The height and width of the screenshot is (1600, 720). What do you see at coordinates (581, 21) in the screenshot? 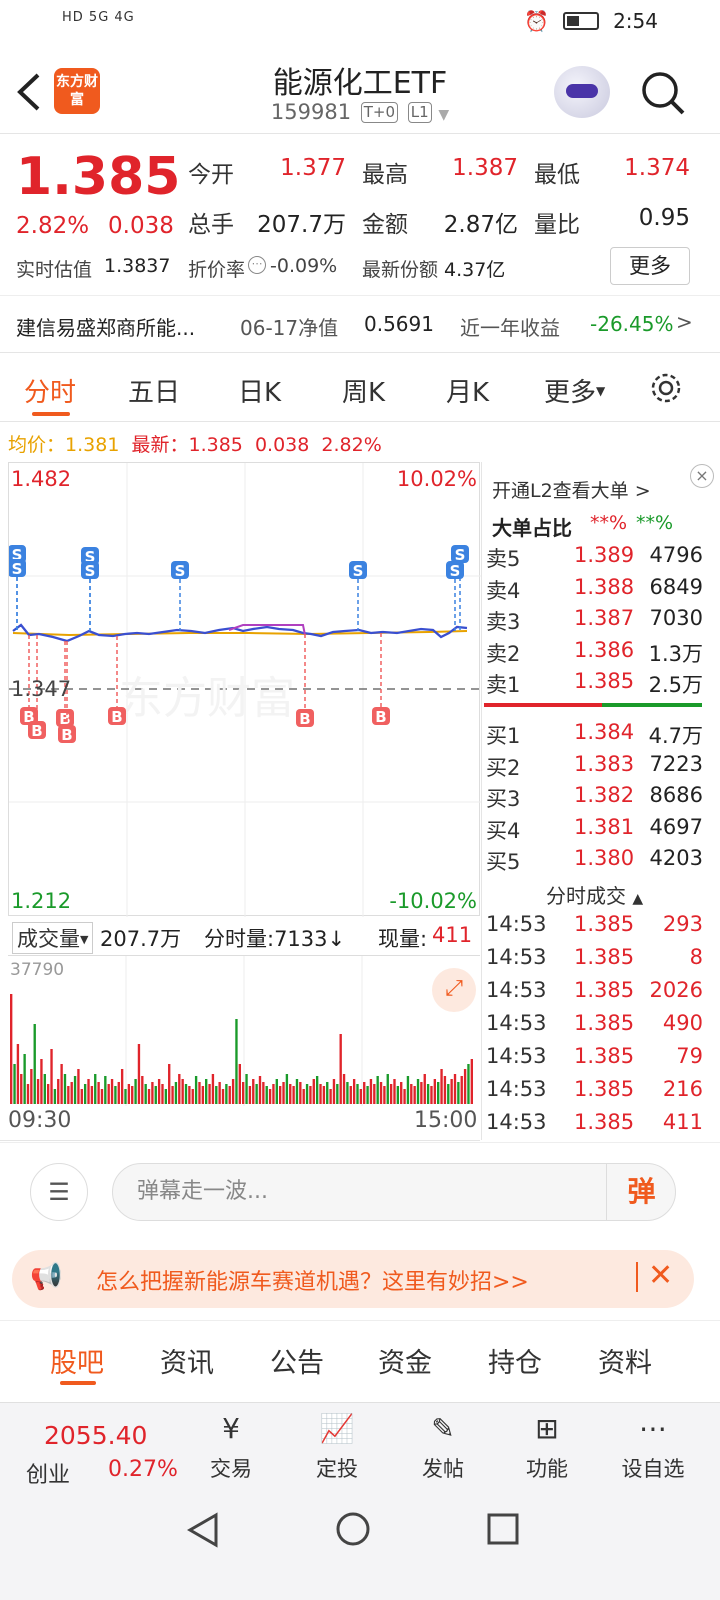
I see `battery-icon` at bounding box center [581, 21].